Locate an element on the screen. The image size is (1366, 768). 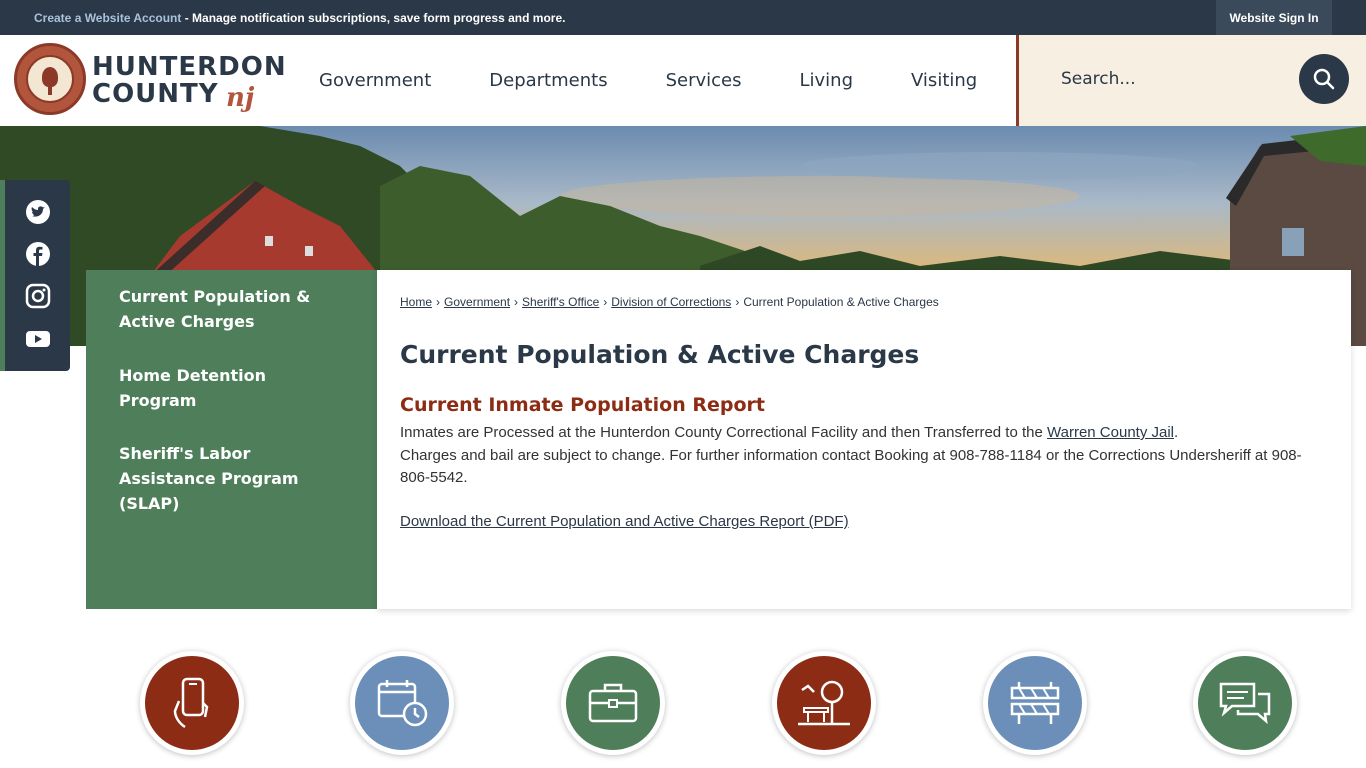
road-barrier-icon is located at coordinates (1035, 703).